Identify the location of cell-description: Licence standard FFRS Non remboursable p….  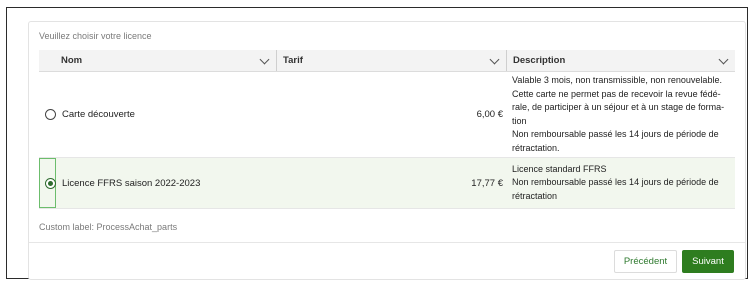
(620, 183).